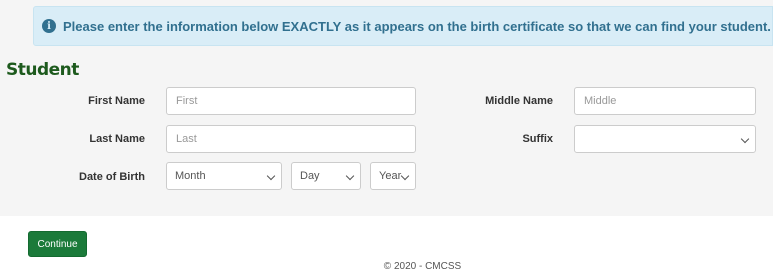 This screenshot has width=773, height=272. What do you see at coordinates (326, 176) in the screenshot?
I see `dob-day-select: Day` at bounding box center [326, 176].